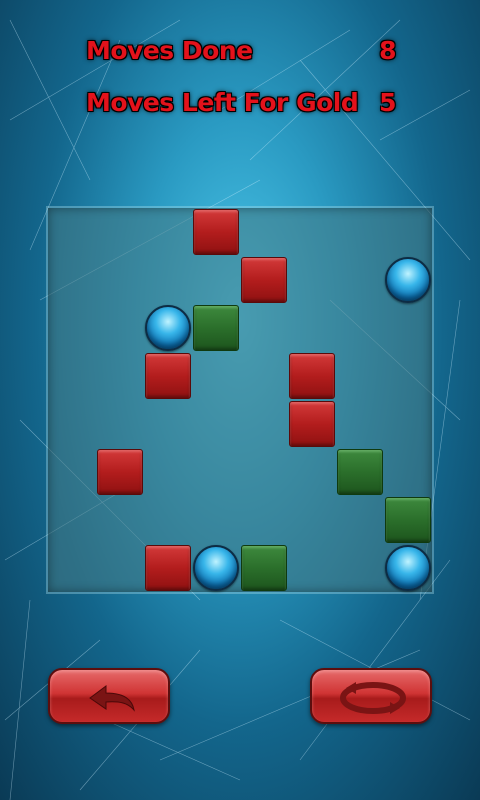 Image resolution: width=480 pixels, height=800 pixels. I want to click on reset-cycle-icon, so click(373, 698).